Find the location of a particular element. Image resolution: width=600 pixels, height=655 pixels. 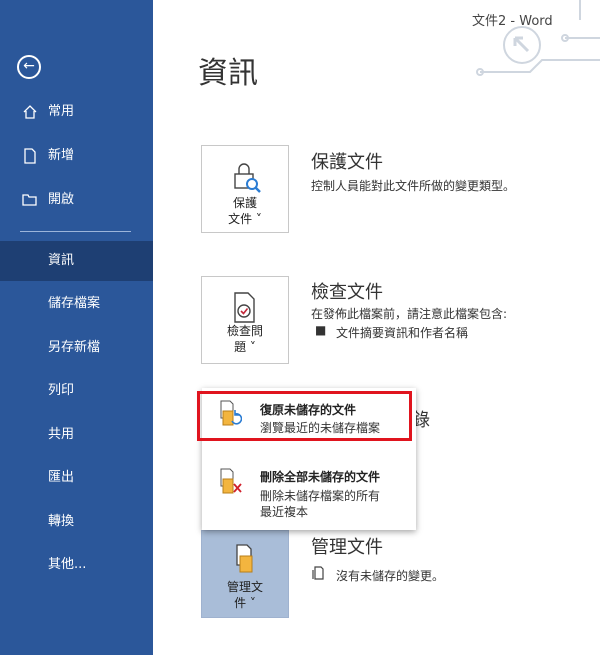

check-for-issues-button: 檢查問 題 ˅ is located at coordinates (245, 320).